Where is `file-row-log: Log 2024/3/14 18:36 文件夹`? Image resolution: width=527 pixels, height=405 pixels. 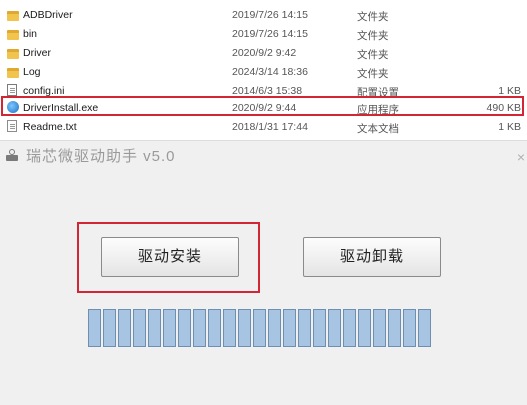
file-row-log: Log 2024/3/14 18:36 文件夹 is located at coordinates (263, 72).